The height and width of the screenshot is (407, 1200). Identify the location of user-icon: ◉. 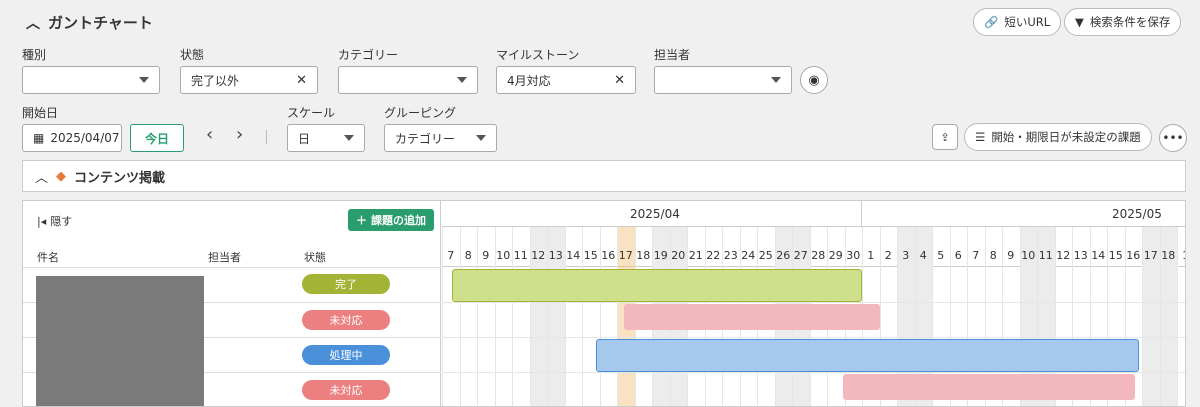
(814, 80).